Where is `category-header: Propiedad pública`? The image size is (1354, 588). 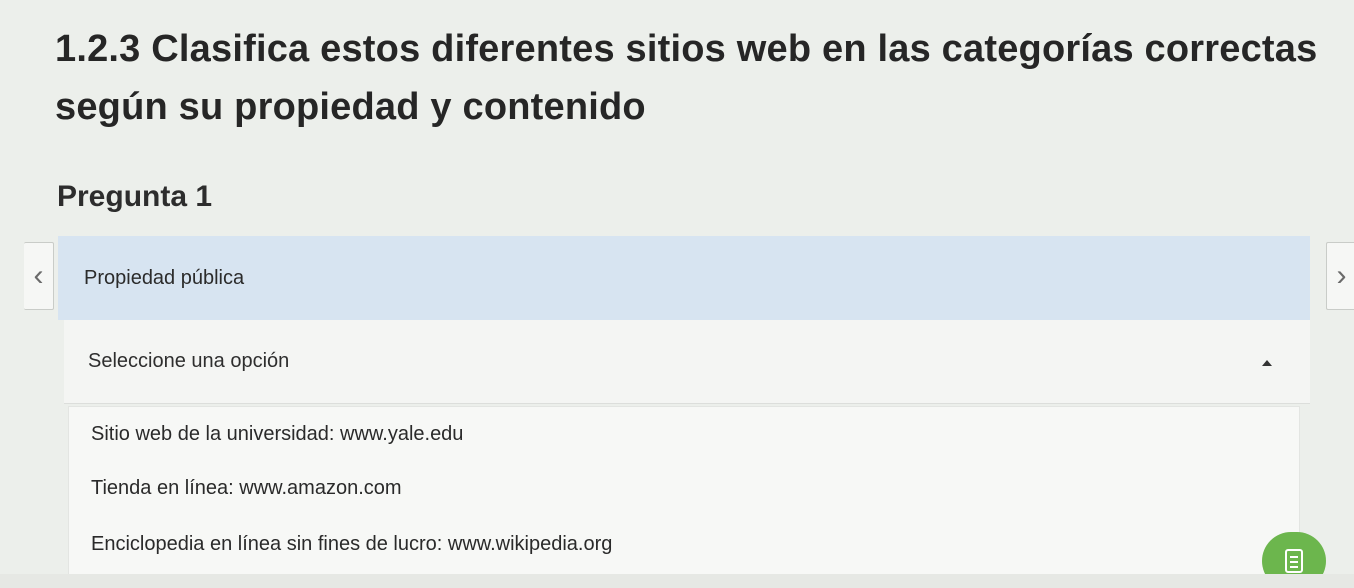
category-header: Propiedad pública is located at coordinates (684, 278).